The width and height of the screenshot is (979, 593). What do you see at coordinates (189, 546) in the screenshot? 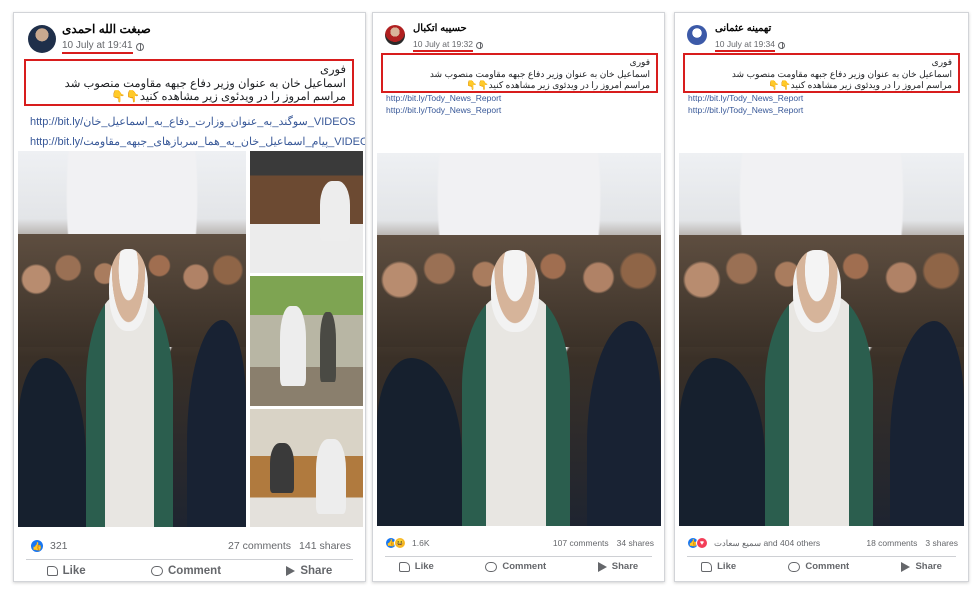
I see `post-stats: 👍 321 27 comments 141 shares` at bounding box center [189, 546].